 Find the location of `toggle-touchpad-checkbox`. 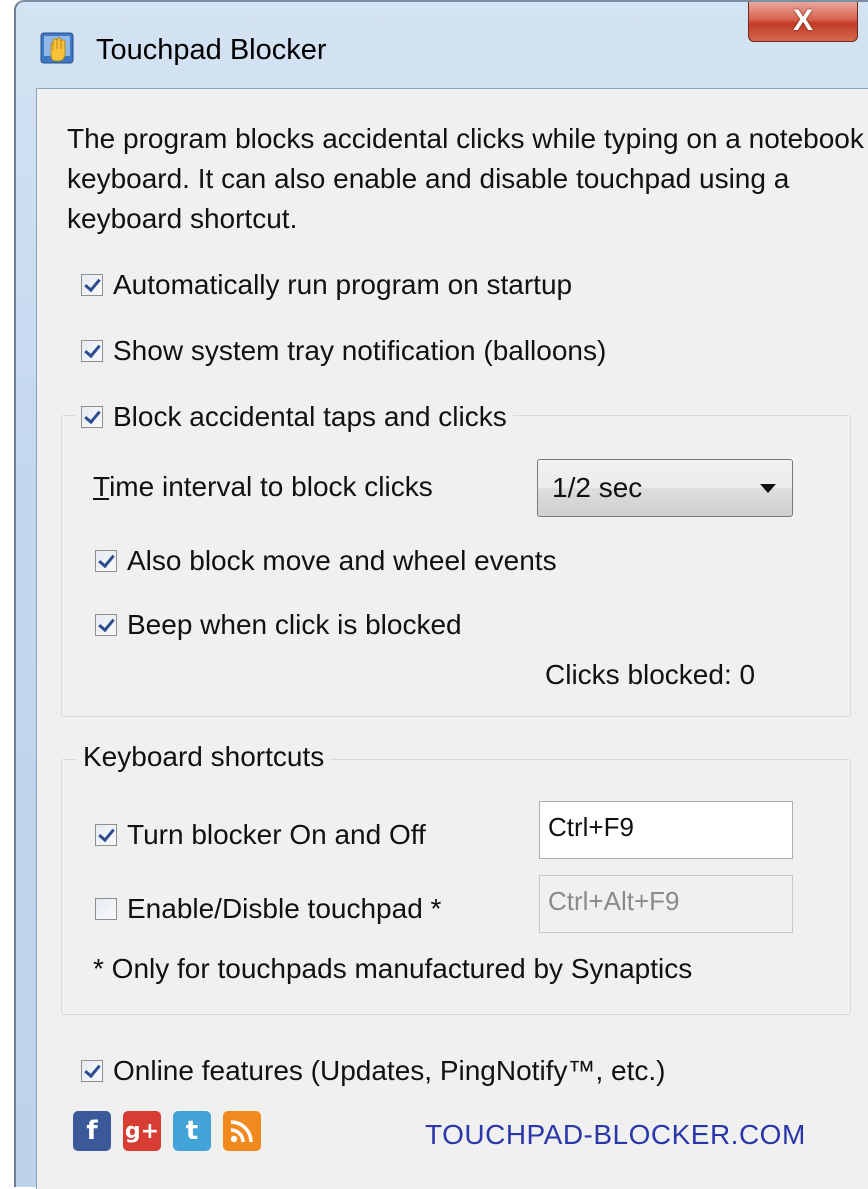

toggle-touchpad-checkbox is located at coordinates (106, 909).